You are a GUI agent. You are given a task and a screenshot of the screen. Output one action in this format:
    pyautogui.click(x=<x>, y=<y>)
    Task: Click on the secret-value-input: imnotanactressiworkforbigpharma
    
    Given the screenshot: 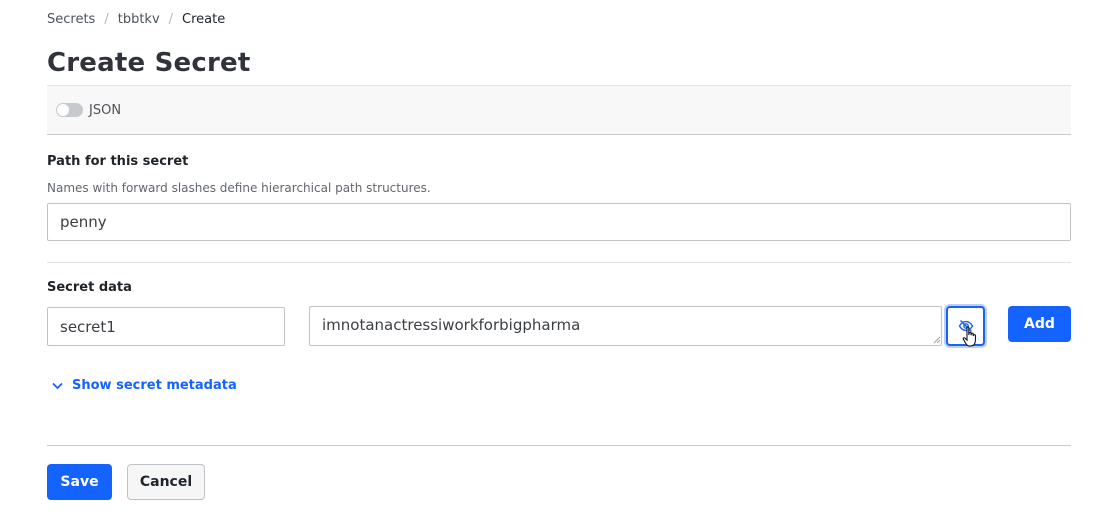 What is the action you would take?
    pyautogui.click(x=625, y=326)
    